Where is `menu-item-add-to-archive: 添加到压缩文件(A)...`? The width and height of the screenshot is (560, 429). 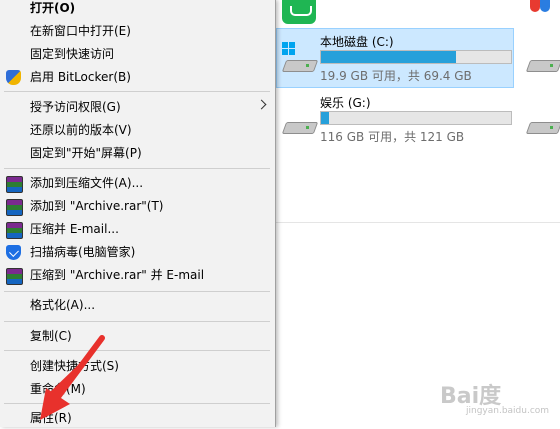 menu-item-add-to-archive: 添加到压缩文件(A)... is located at coordinates (137, 183).